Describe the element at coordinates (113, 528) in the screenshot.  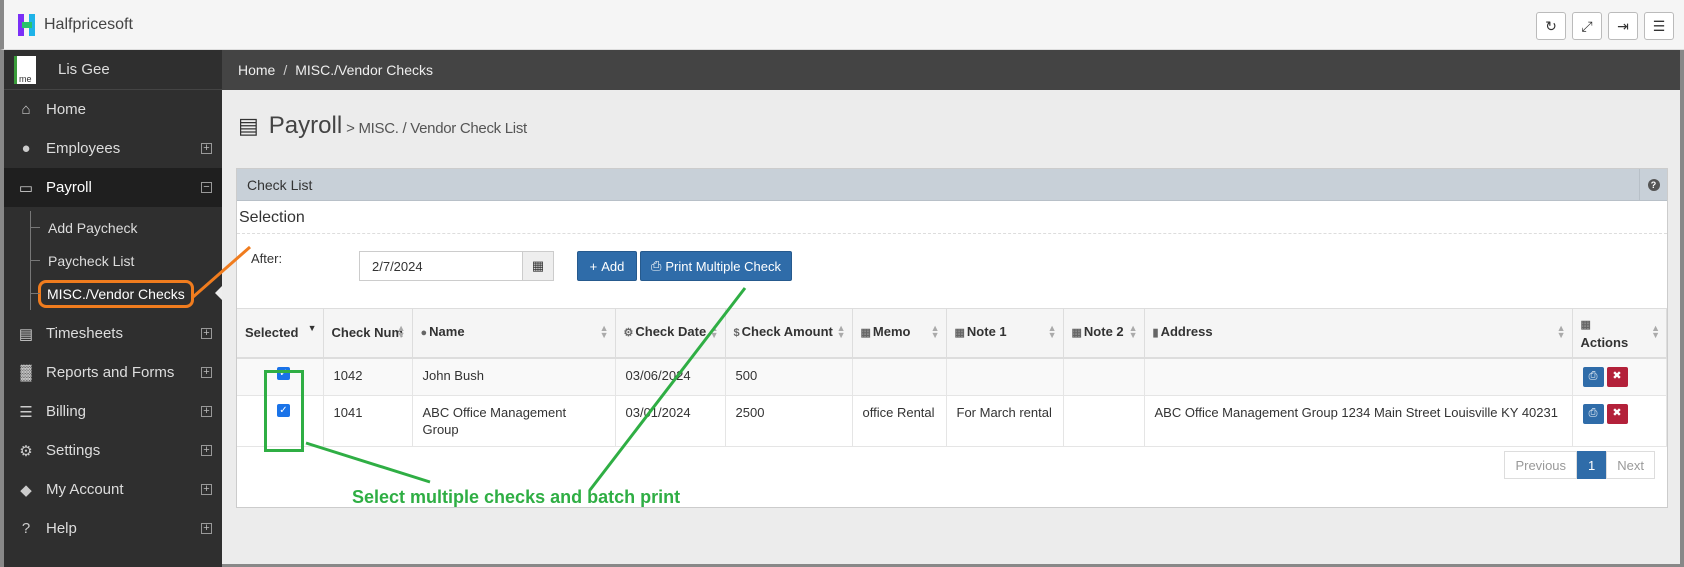
I see `sidebar-item-help: ? Help +` at that location.